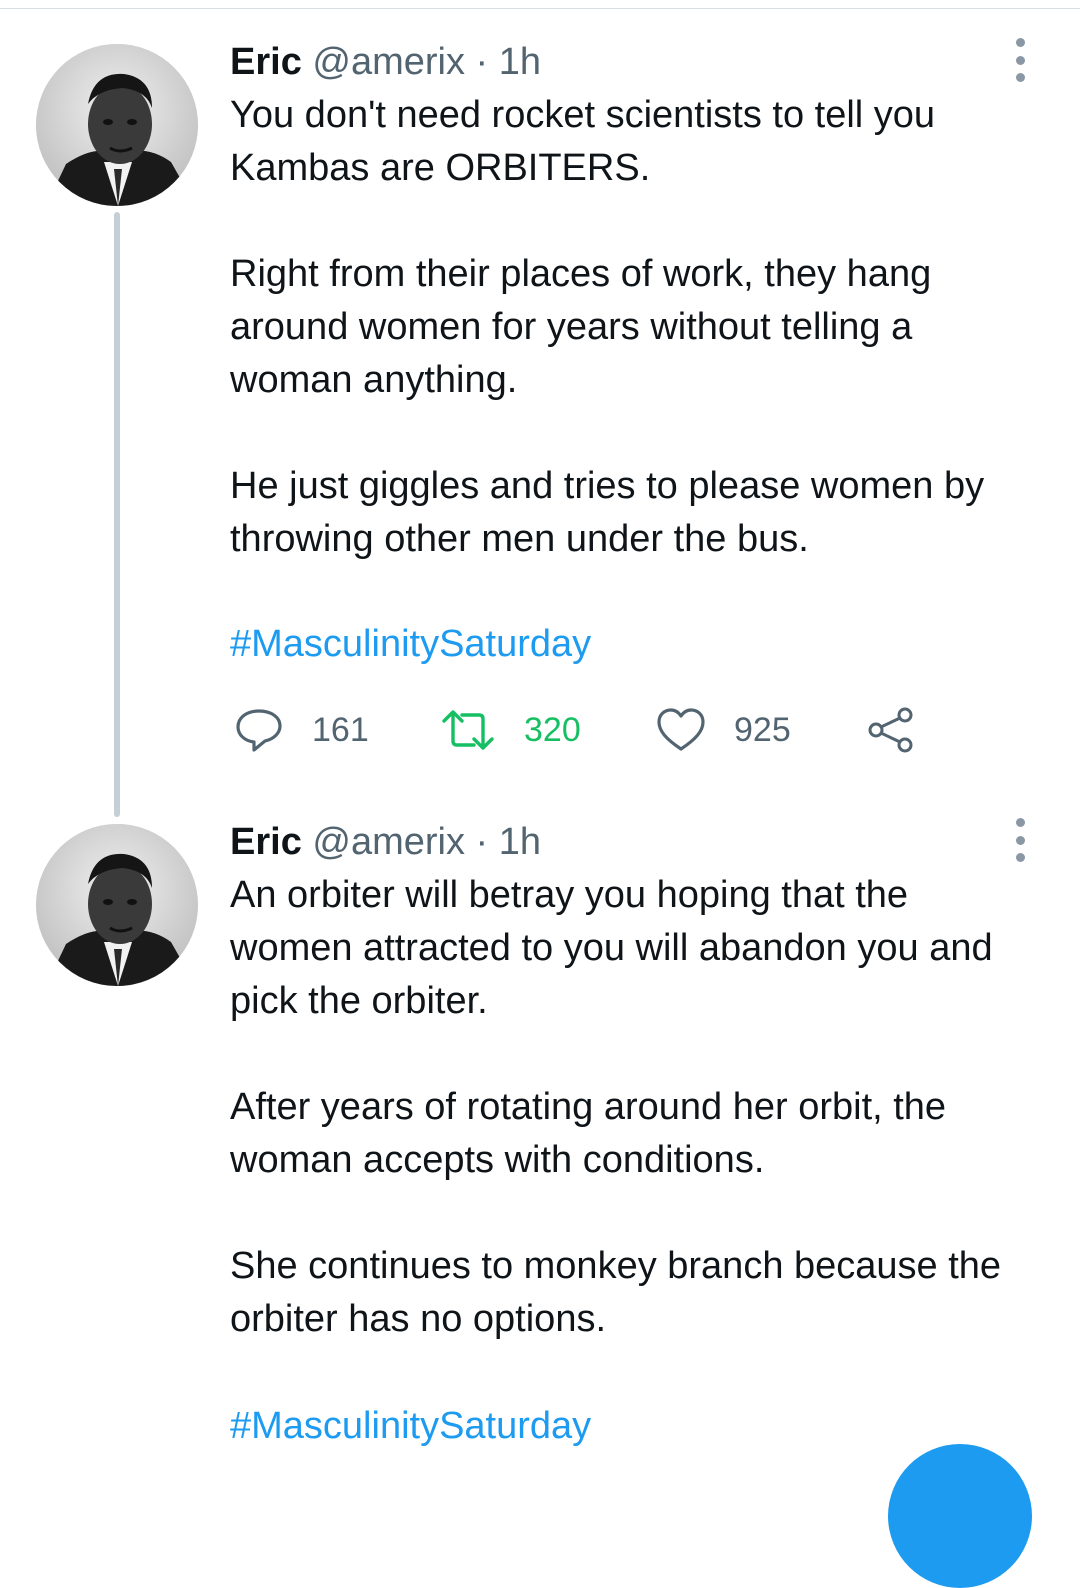 The image size is (1080, 1588). I want to click on retweet-count: 320, so click(552, 729).